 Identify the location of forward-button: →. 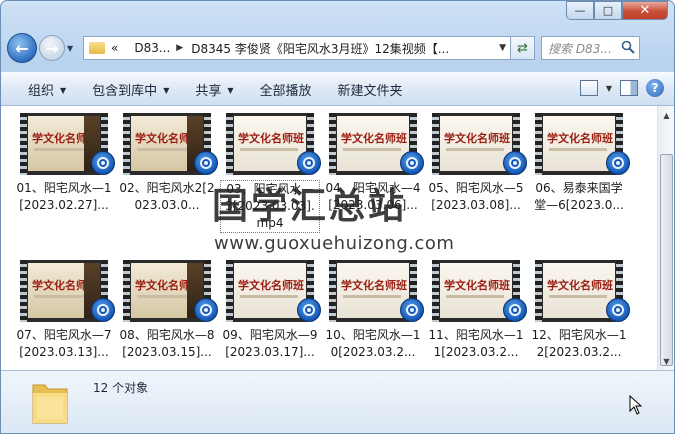
(52, 48).